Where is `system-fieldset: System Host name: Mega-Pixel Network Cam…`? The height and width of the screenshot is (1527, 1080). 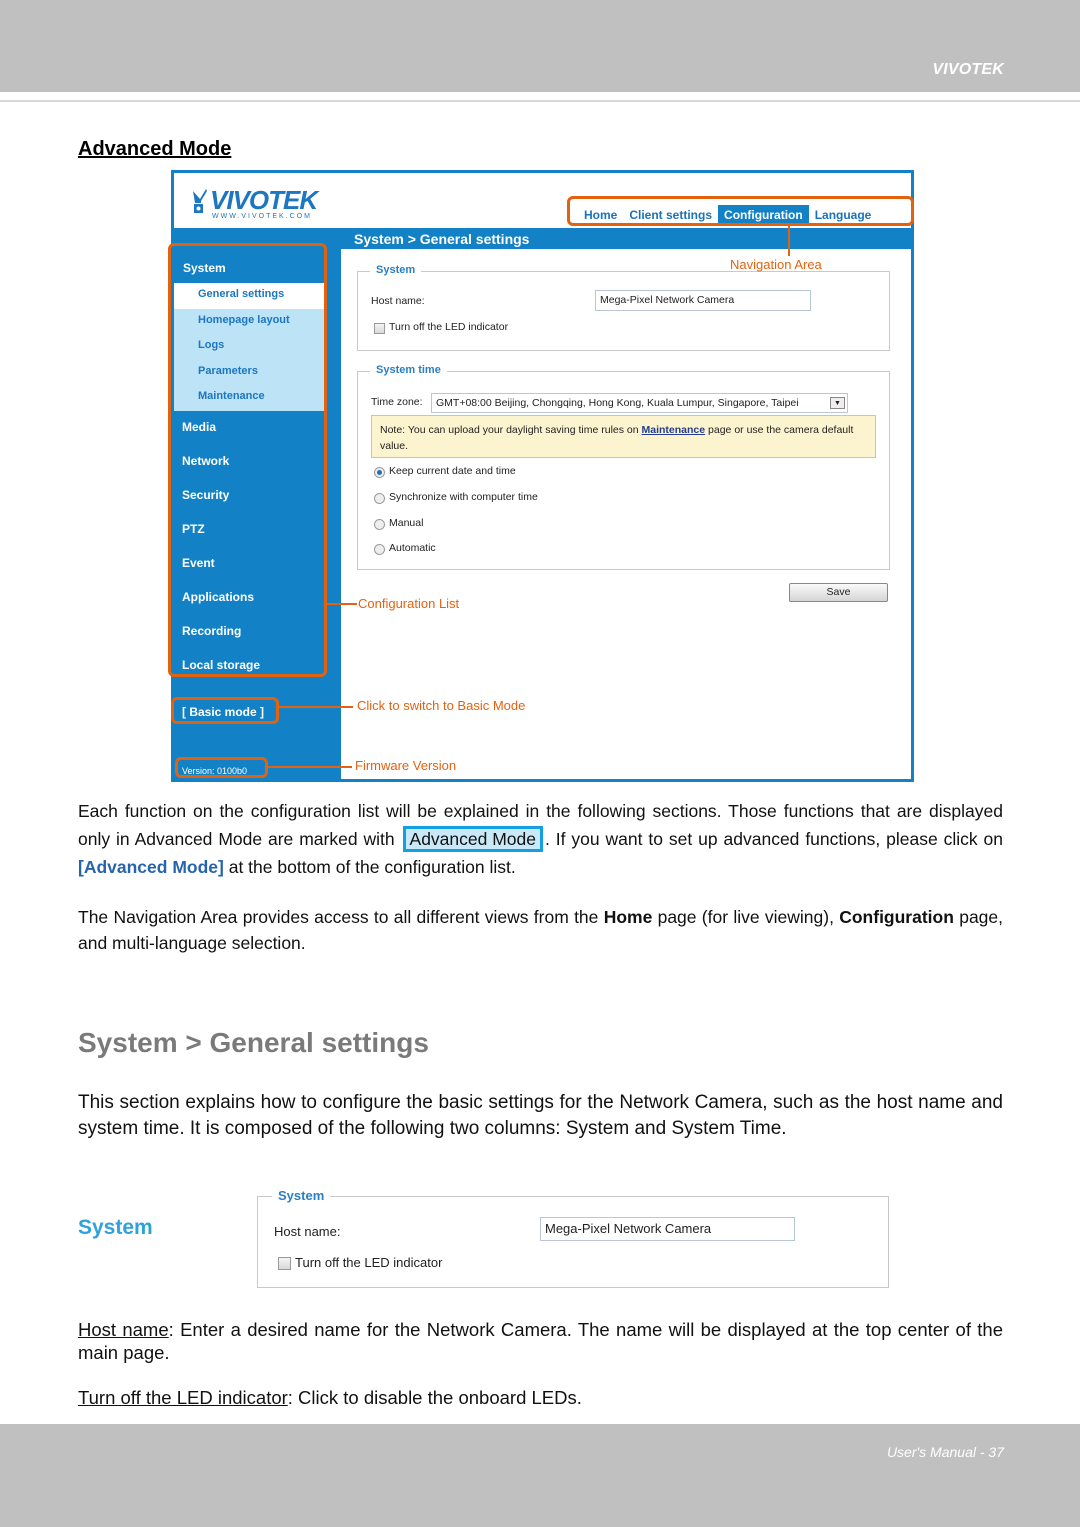 system-fieldset: System Host name: Mega-Pixel Network Cam… is located at coordinates (623, 307).